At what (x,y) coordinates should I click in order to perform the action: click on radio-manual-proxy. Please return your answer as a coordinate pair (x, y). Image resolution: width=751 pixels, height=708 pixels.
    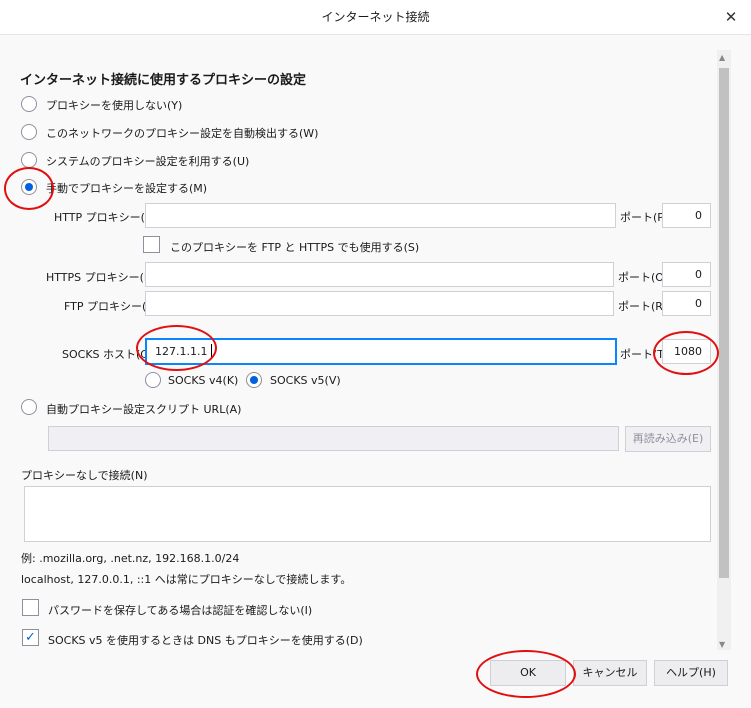
    Looking at the image, I should click on (29, 187).